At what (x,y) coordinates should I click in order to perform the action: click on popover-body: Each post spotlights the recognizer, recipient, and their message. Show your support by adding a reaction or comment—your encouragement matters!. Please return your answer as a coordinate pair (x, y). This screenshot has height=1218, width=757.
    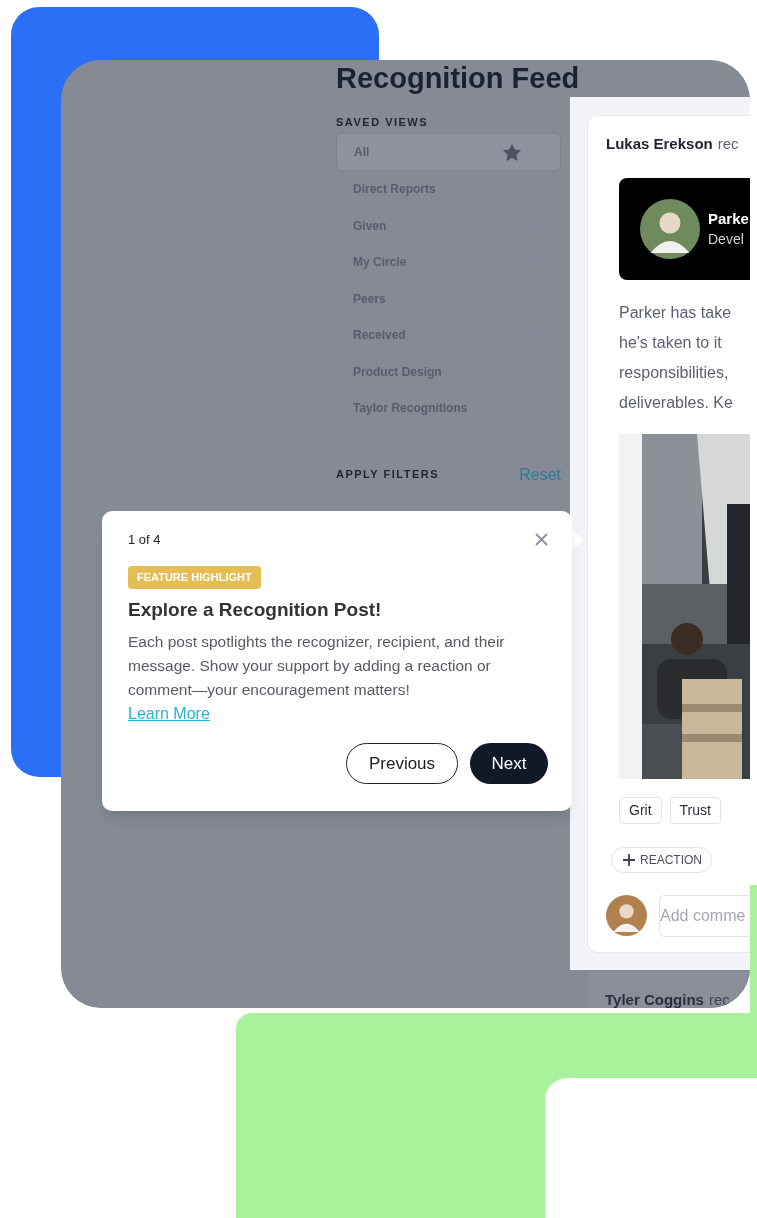
    Looking at the image, I should click on (317, 666).